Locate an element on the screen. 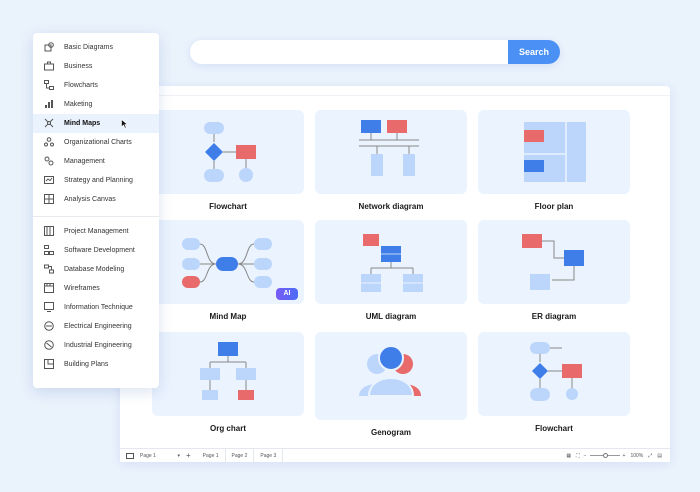  search-bar: Search is located at coordinates (375, 52).